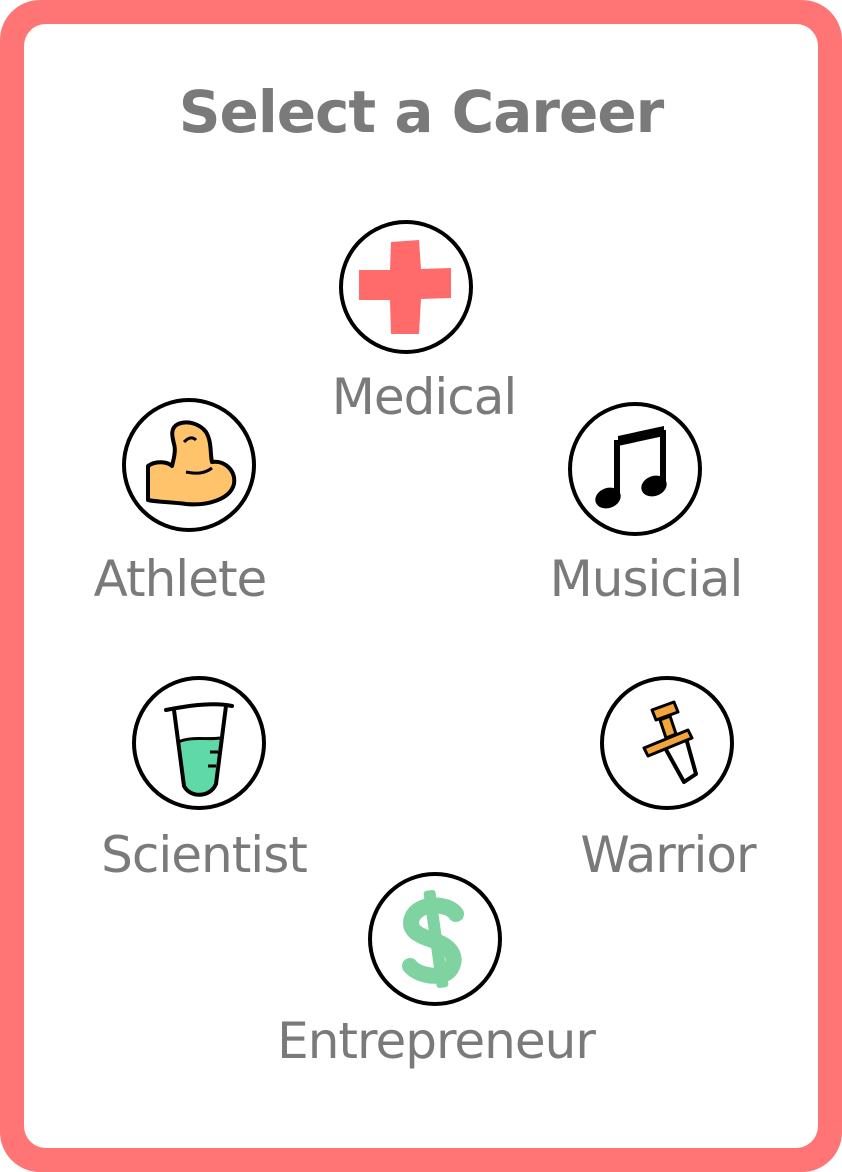  What do you see at coordinates (436, 1041) in the screenshot?
I see `career-label-entrepreneur: Entrepreneur` at bounding box center [436, 1041].